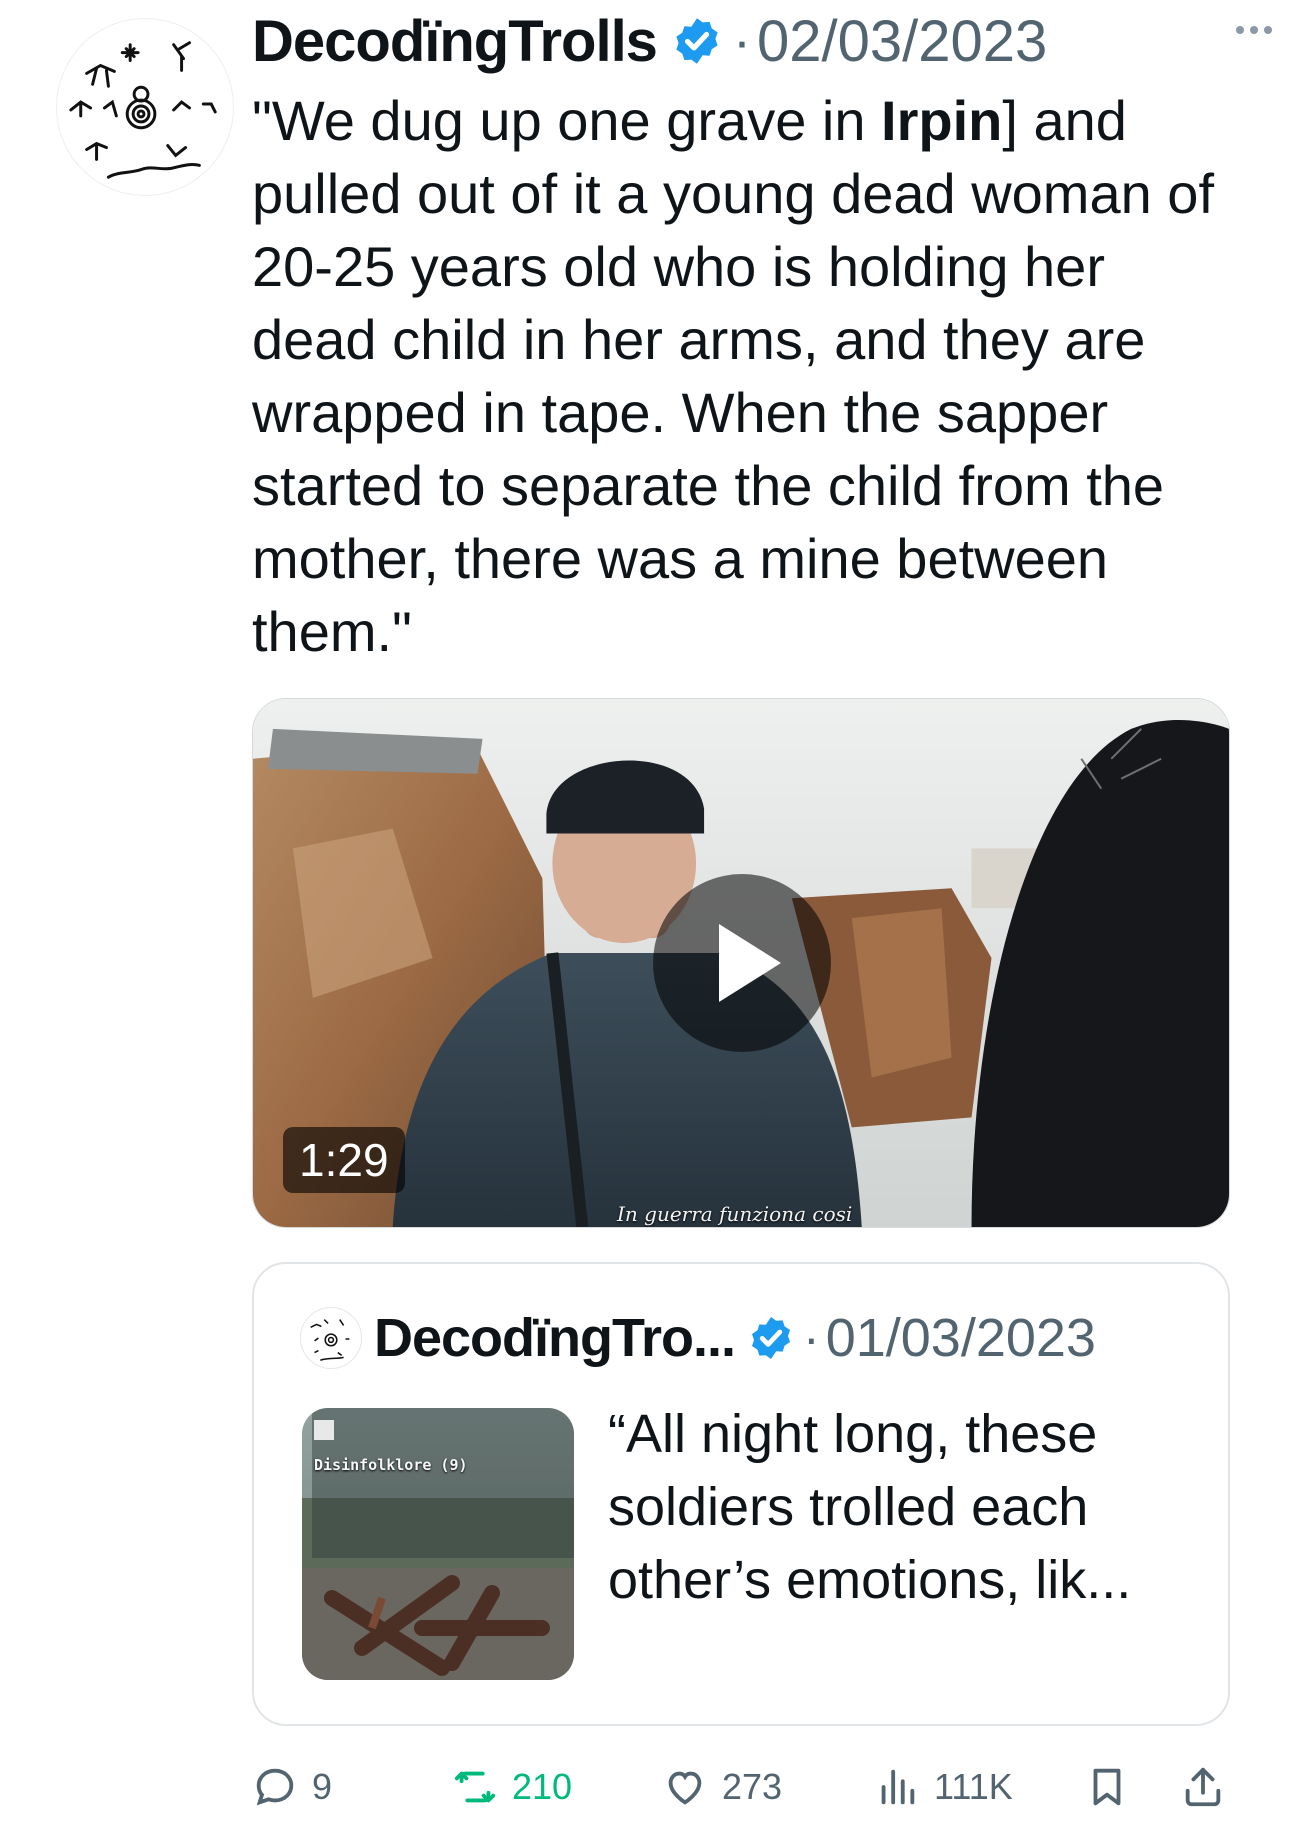 The image size is (1290, 1839). What do you see at coordinates (735, 1214) in the screenshot?
I see `video-subtitle: In guerra funziona cosi` at bounding box center [735, 1214].